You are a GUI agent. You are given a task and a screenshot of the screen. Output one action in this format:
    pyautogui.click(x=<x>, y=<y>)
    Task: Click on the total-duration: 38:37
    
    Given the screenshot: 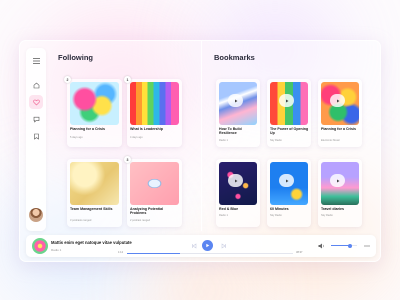 What is the action you would take?
    pyautogui.click(x=299, y=252)
    